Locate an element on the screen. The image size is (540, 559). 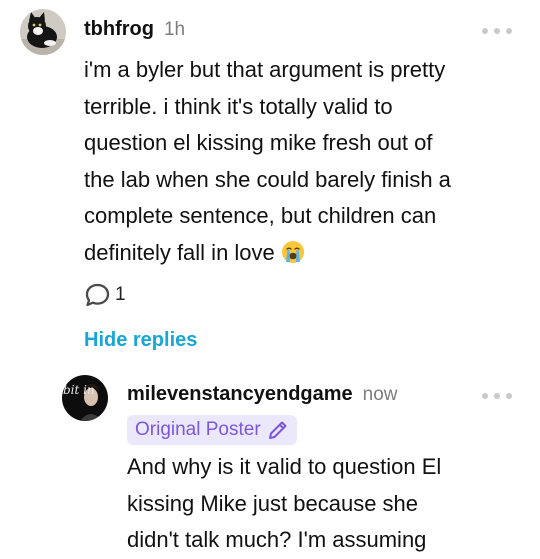
comment-line: question el kissing mike fresh out of is located at coordinates (258, 142).